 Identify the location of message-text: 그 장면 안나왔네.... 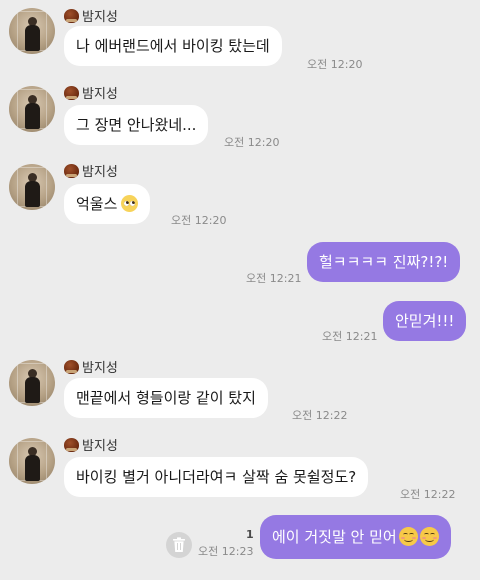
(136, 125).